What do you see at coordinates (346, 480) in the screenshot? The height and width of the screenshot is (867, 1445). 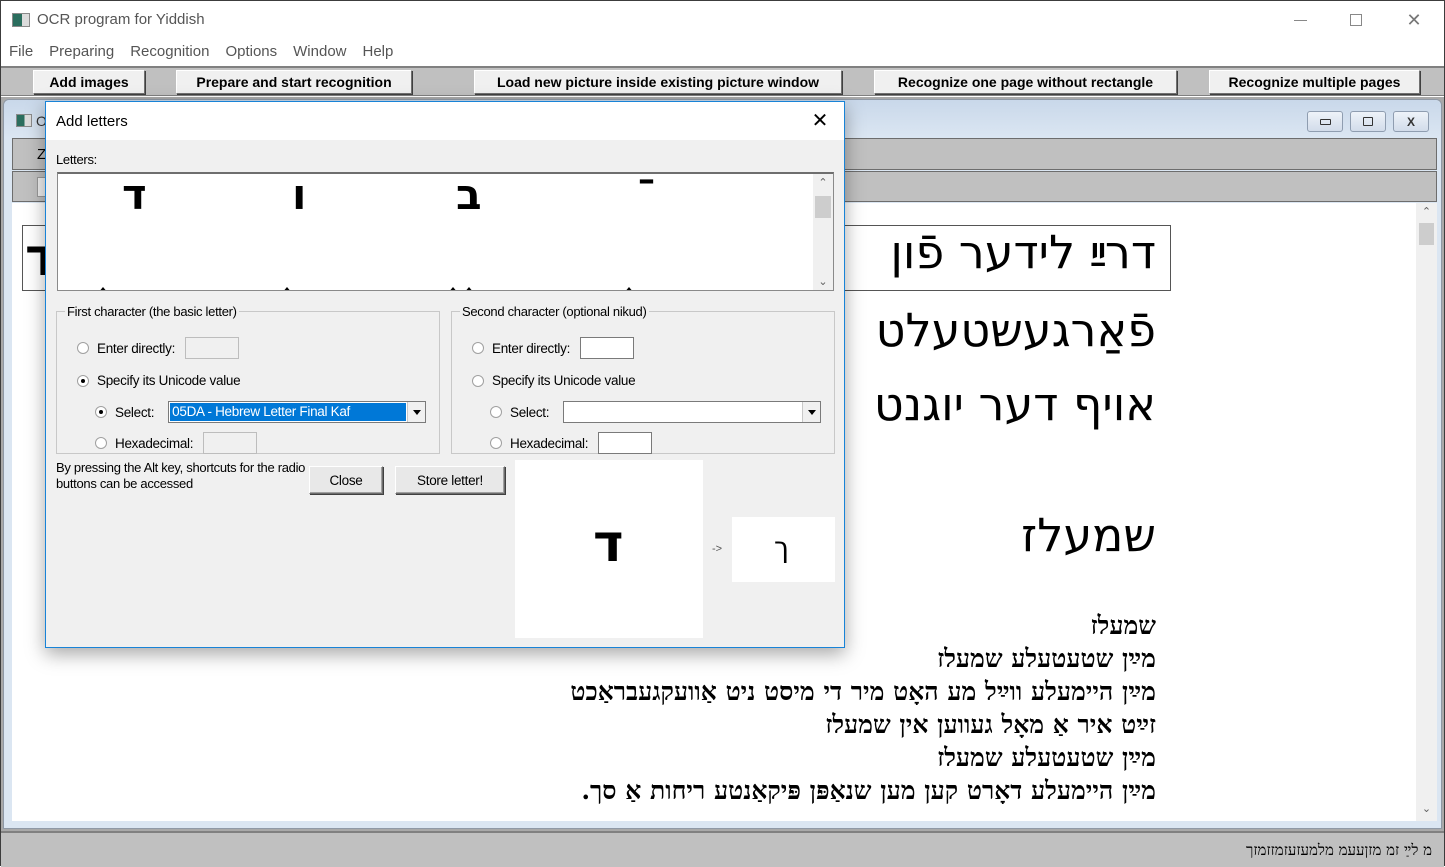 I see `close-button: Close` at bounding box center [346, 480].